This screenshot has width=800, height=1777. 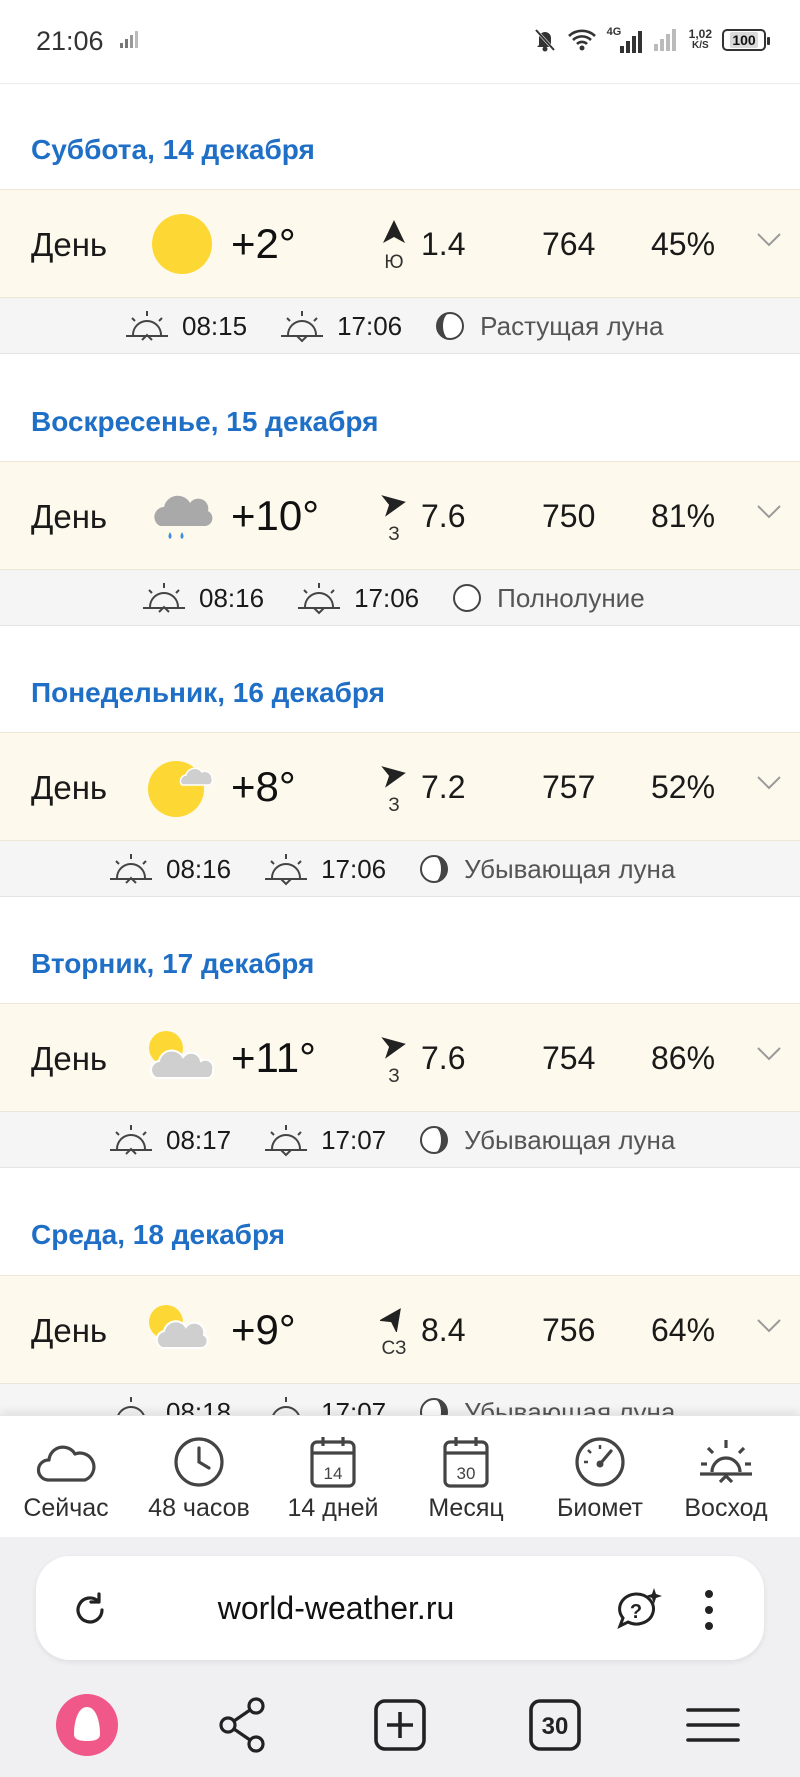 What do you see at coordinates (66, 1508) in the screenshot?
I see `nav-label: Сейчас` at bounding box center [66, 1508].